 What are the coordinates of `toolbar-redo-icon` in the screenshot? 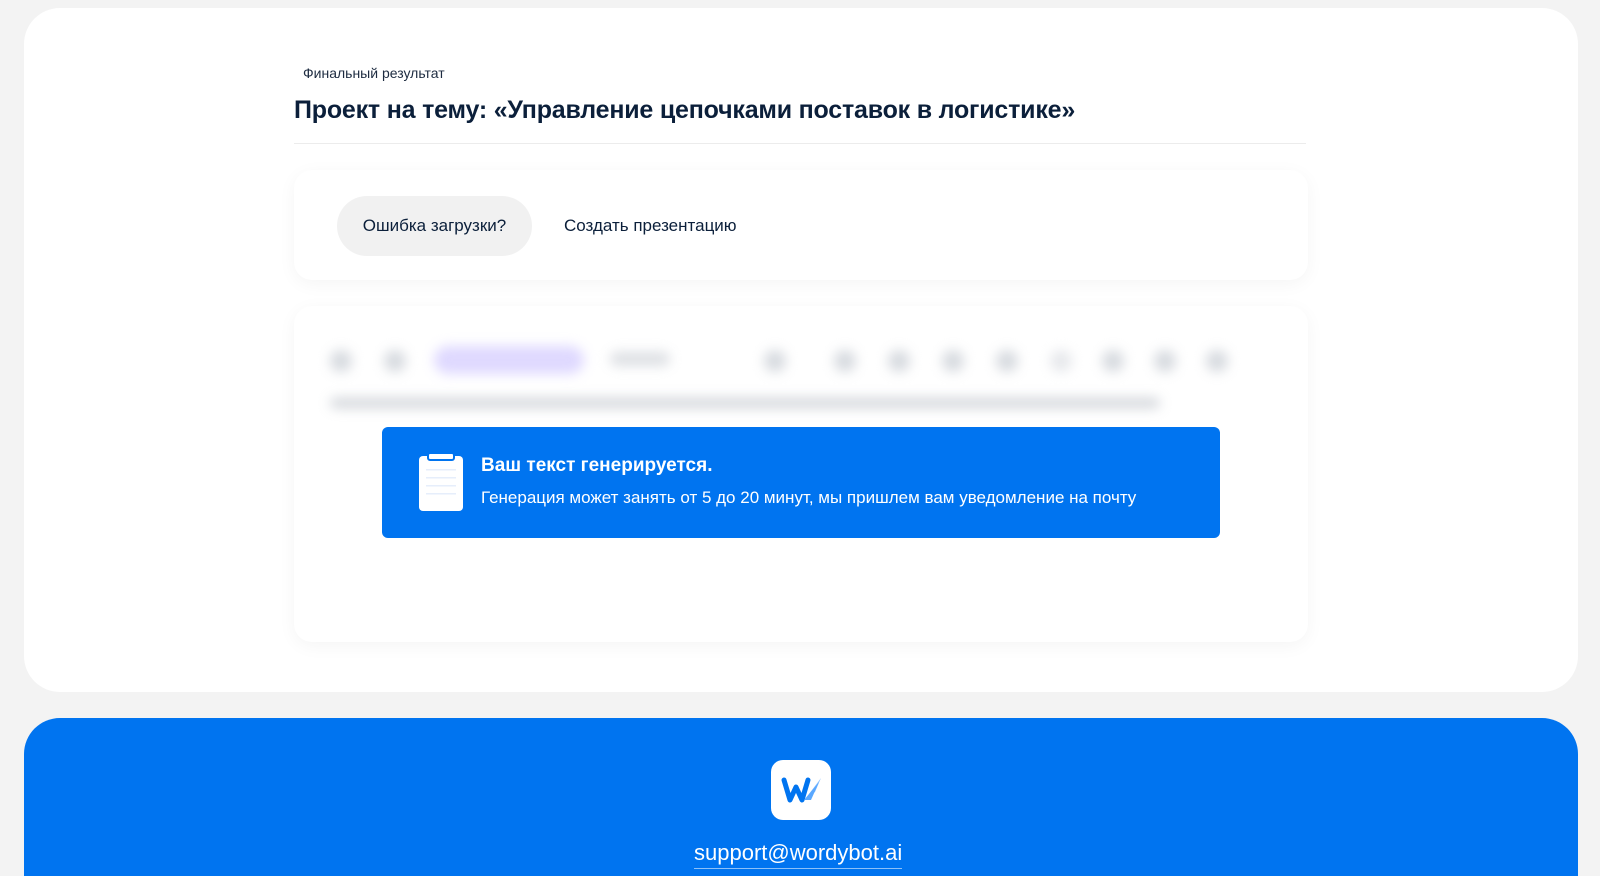 It's located at (395, 361).